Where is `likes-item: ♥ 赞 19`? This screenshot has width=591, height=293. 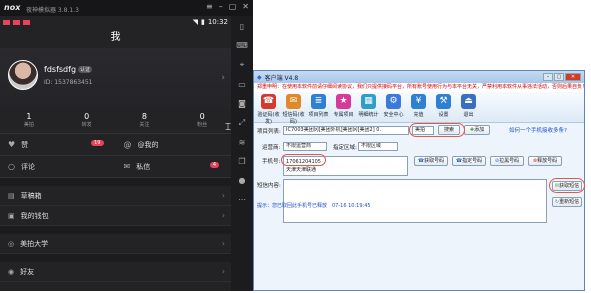 likes-item: ♥ 赞 19 is located at coordinates (58, 144).